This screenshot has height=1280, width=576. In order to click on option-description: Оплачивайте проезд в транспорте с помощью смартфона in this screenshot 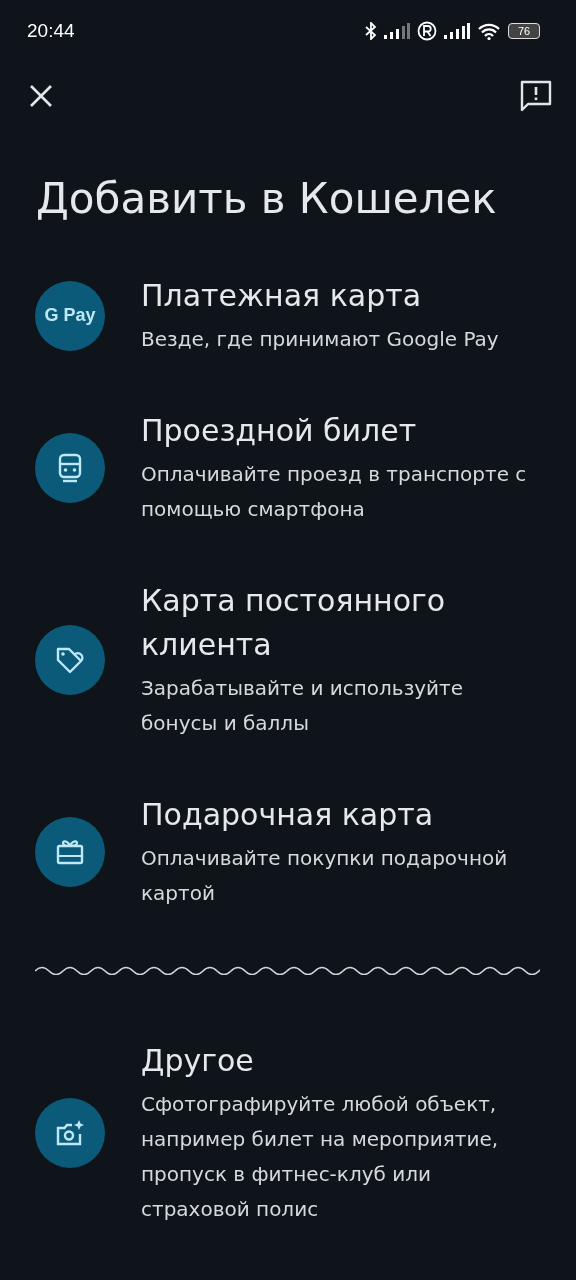, I will do `click(334, 492)`.